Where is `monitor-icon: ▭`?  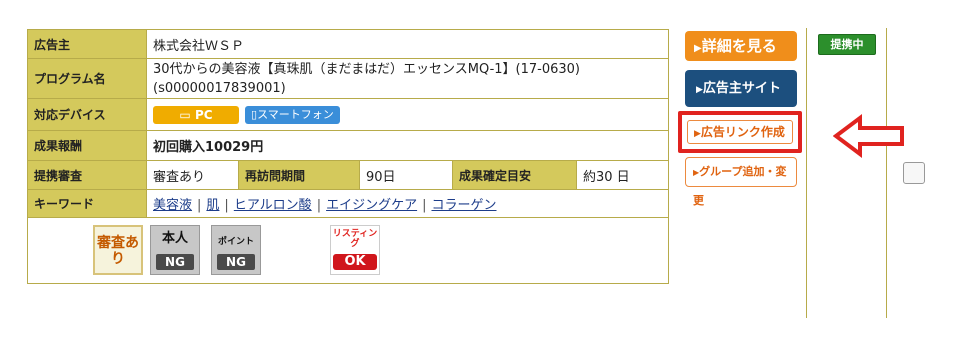
monitor-icon: ▭ is located at coordinates (185, 114).